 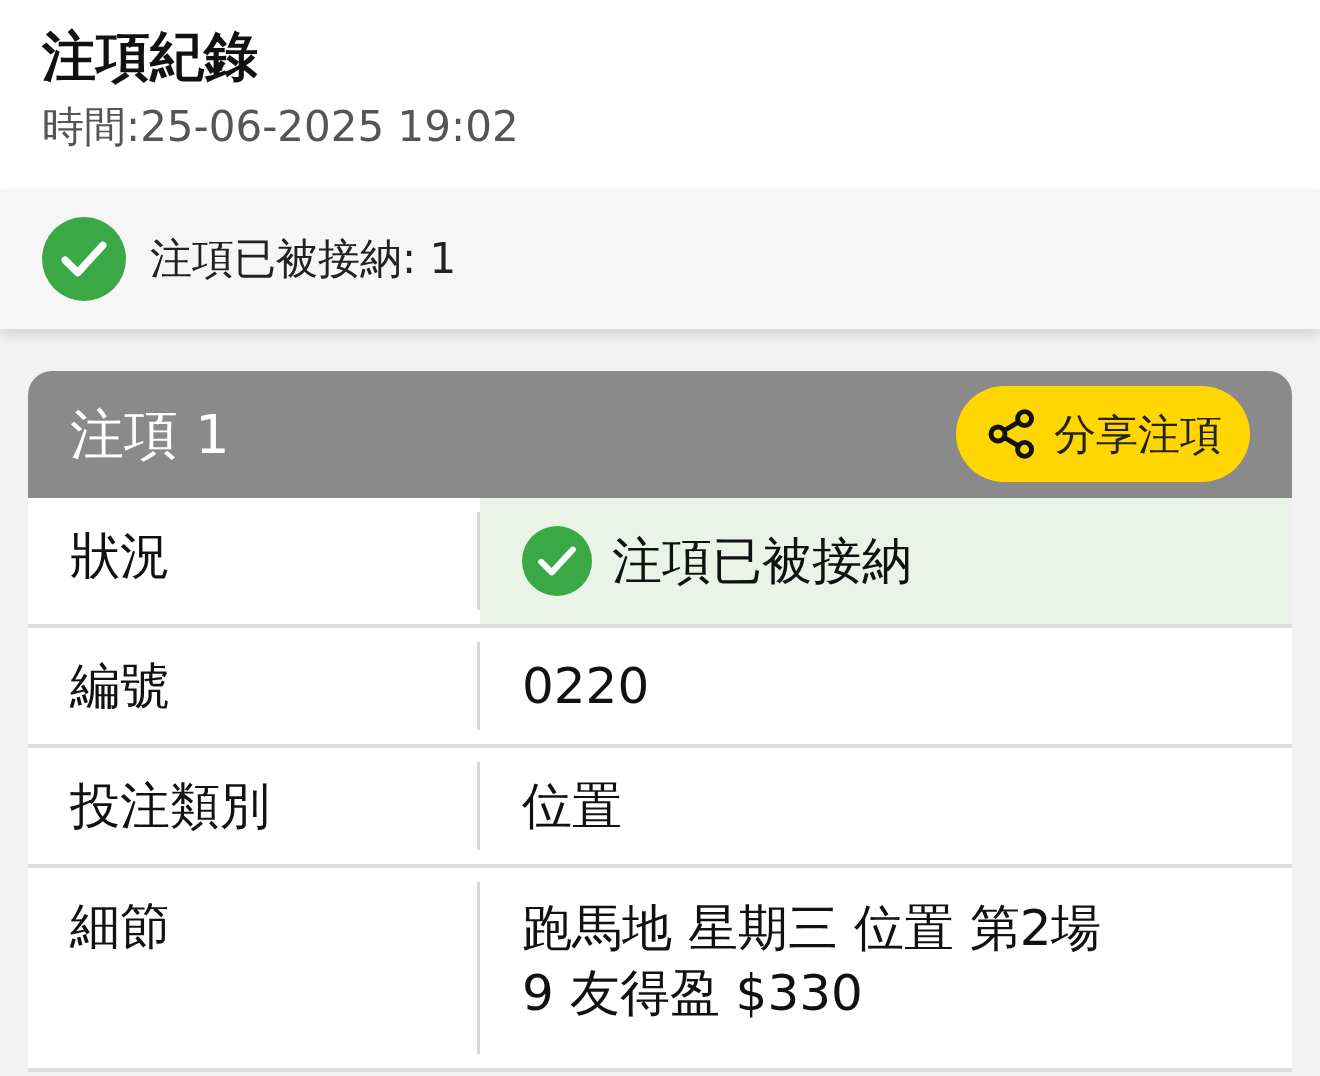 What do you see at coordinates (150, 57) in the screenshot?
I see `page-title: 注項紀錄` at bounding box center [150, 57].